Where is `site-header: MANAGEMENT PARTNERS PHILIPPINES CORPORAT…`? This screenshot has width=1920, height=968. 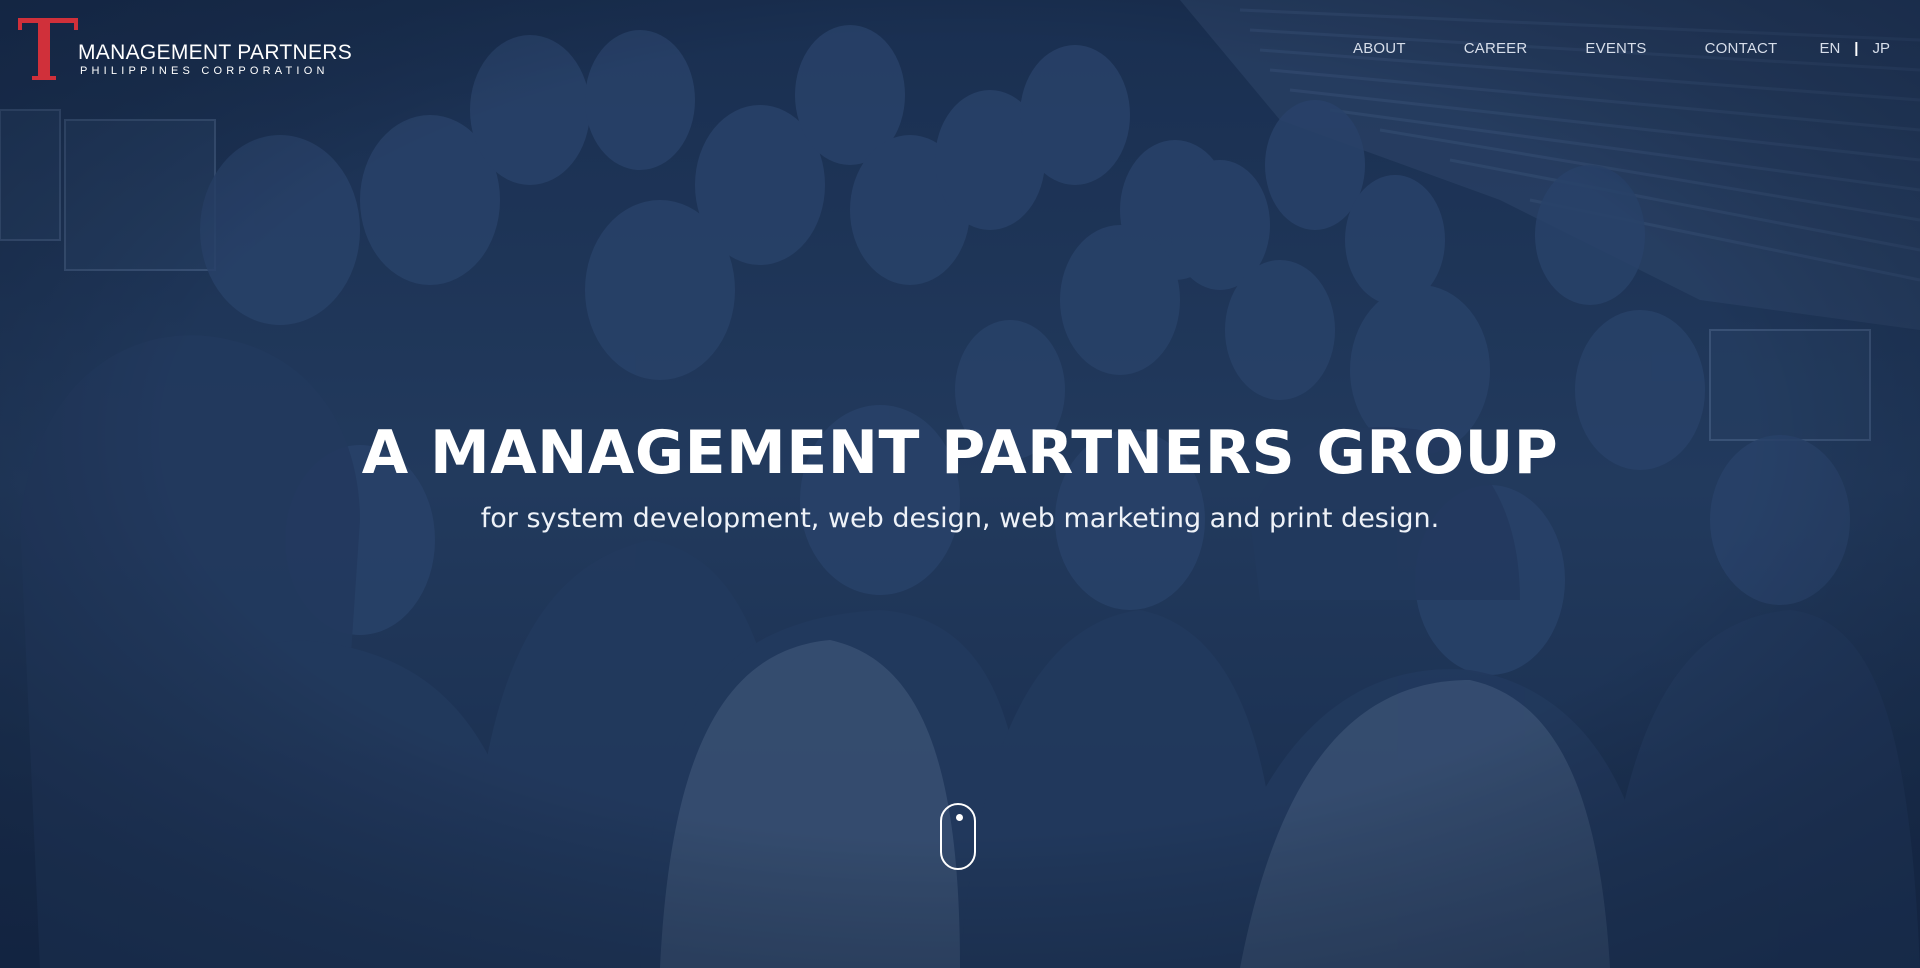 site-header: MANAGEMENT PARTNERS PHILIPPINES CORPORAT… is located at coordinates (960, 50).